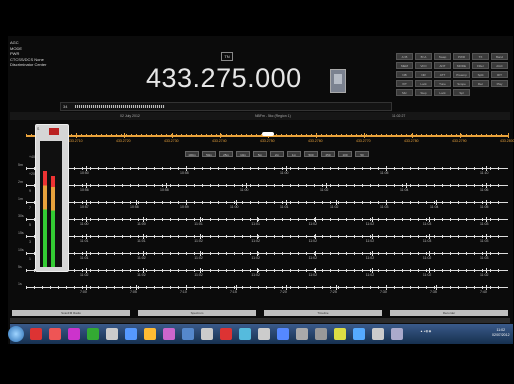 The height and width of the screenshot is (384, 514). Describe the element at coordinates (461, 65) in the screenshot. I see `grid-button: MODE` at that location.